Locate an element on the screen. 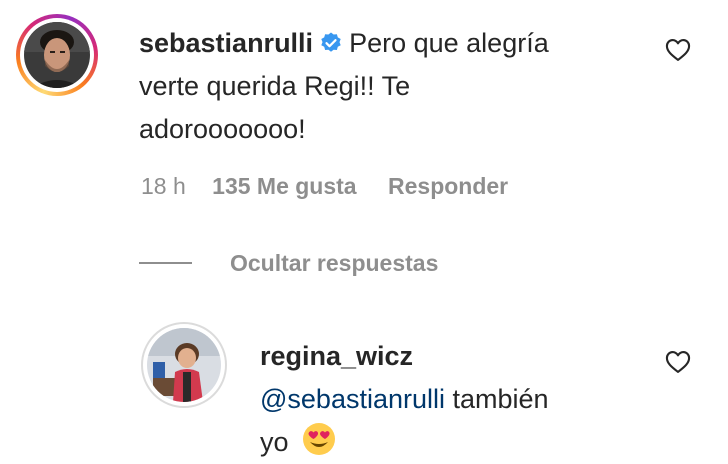  reply-avatar-ring is located at coordinates (184, 365).